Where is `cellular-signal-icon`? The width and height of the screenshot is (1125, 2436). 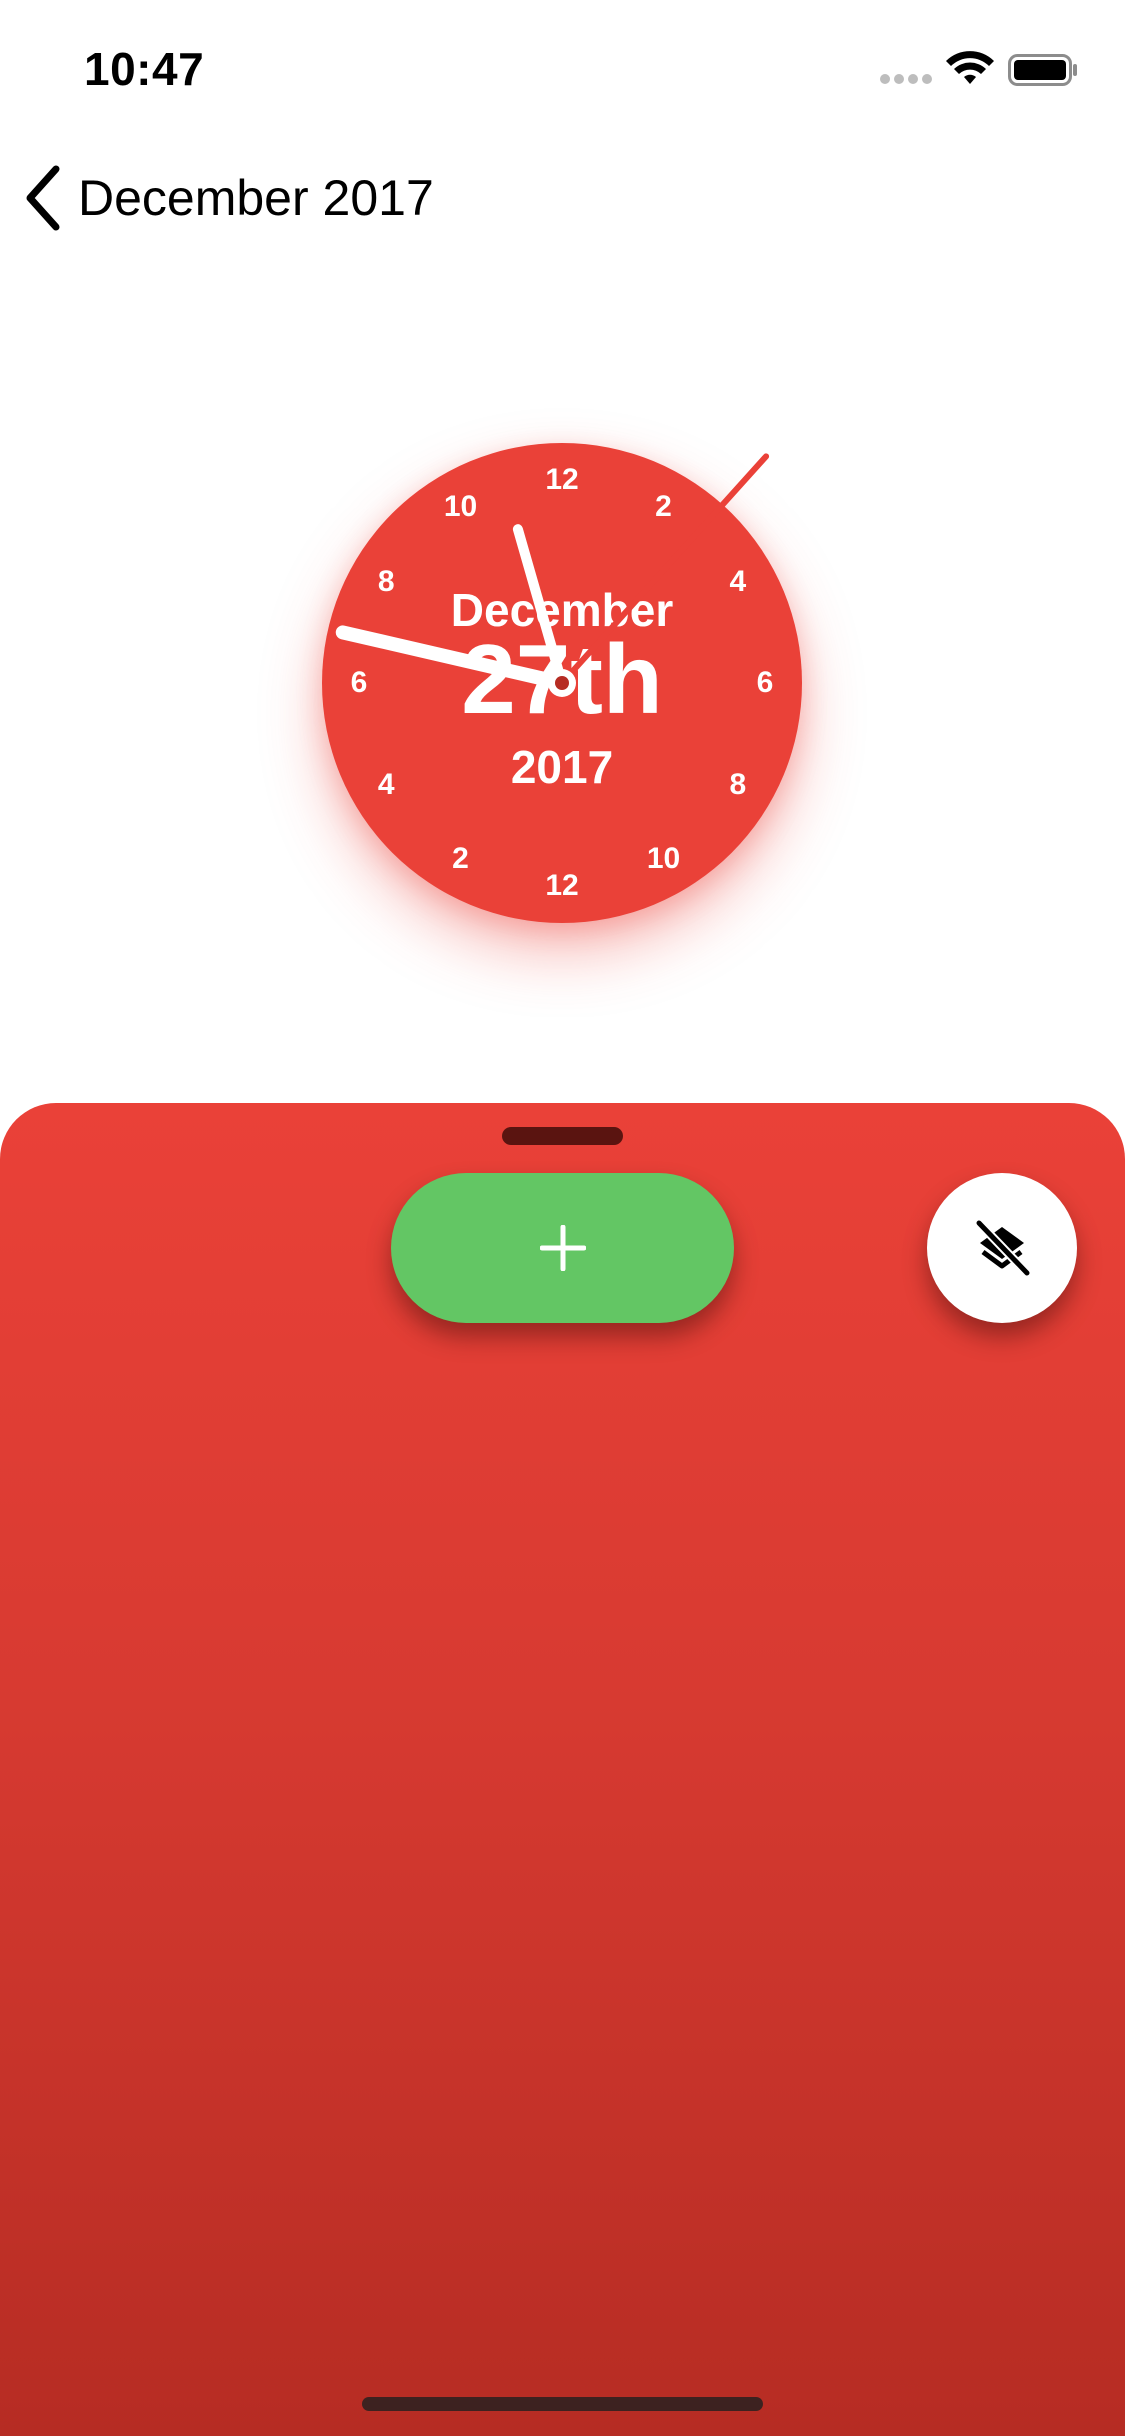 cellular-signal-icon is located at coordinates (906, 80).